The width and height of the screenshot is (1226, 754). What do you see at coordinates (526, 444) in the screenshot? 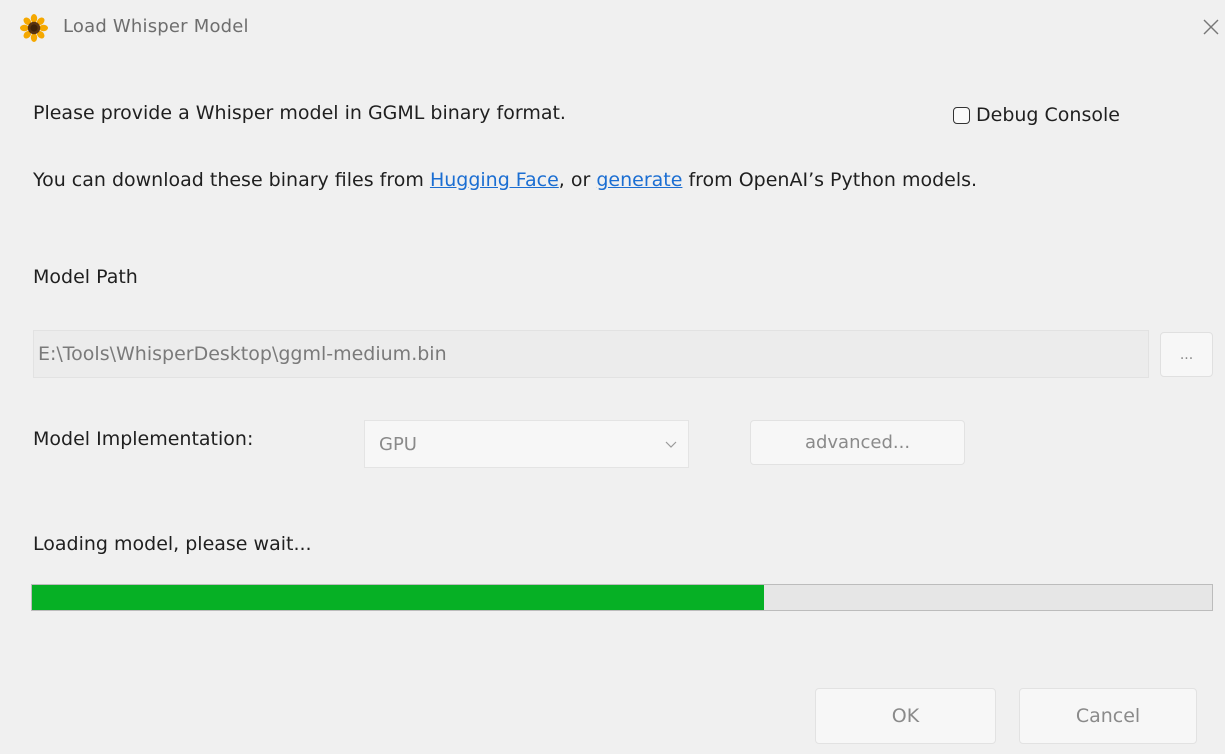
I see `model-implementation-select: GPU` at bounding box center [526, 444].